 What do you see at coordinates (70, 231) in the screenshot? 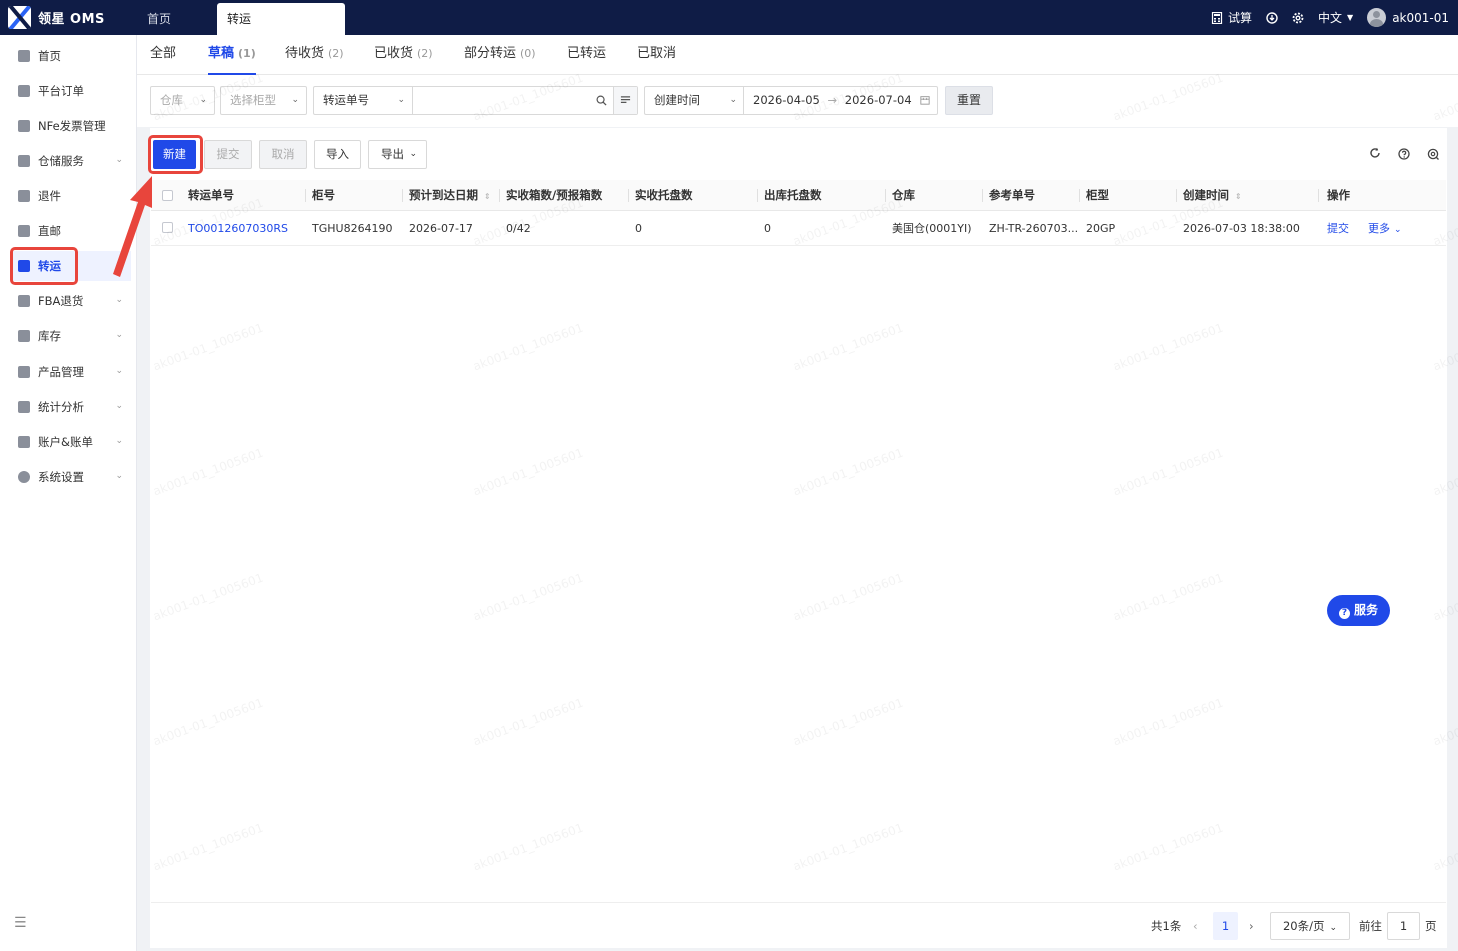
I see `sidebar-item-direct-mail: 直邮` at bounding box center [70, 231].